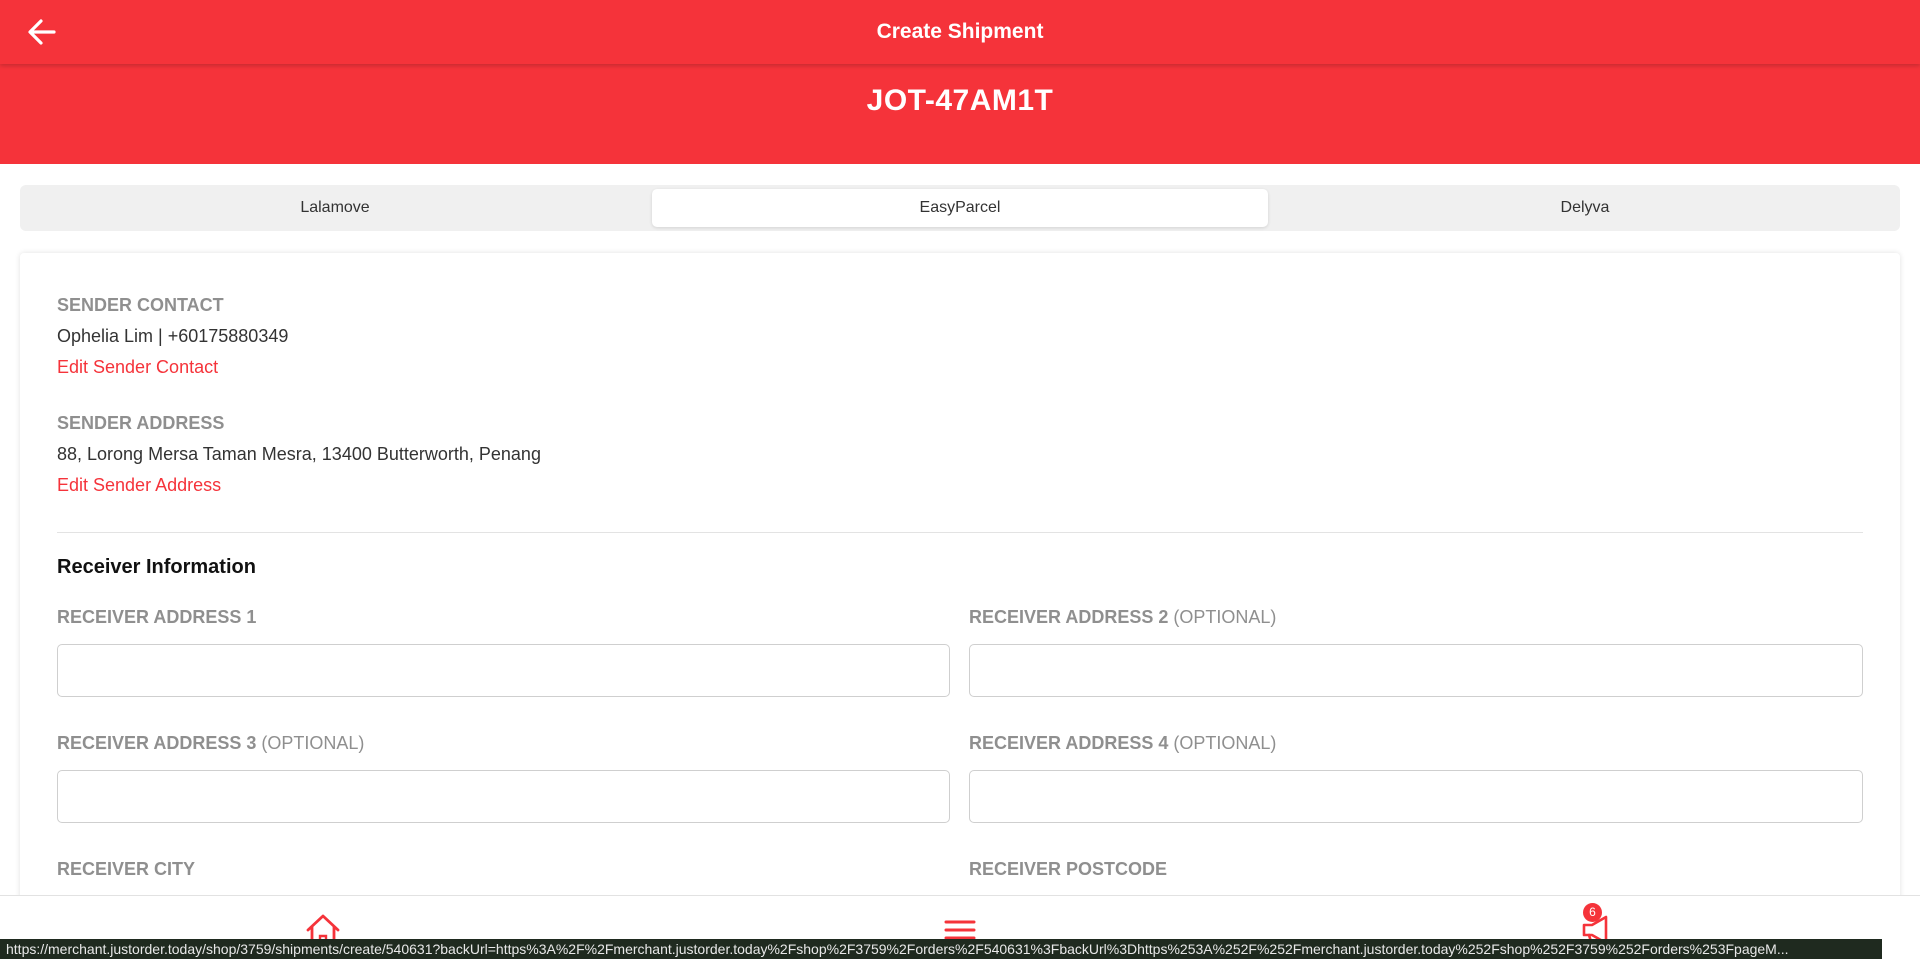  What do you see at coordinates (960, 532) in the screenshot?
I see `divider` at bounding box center [960, 532].